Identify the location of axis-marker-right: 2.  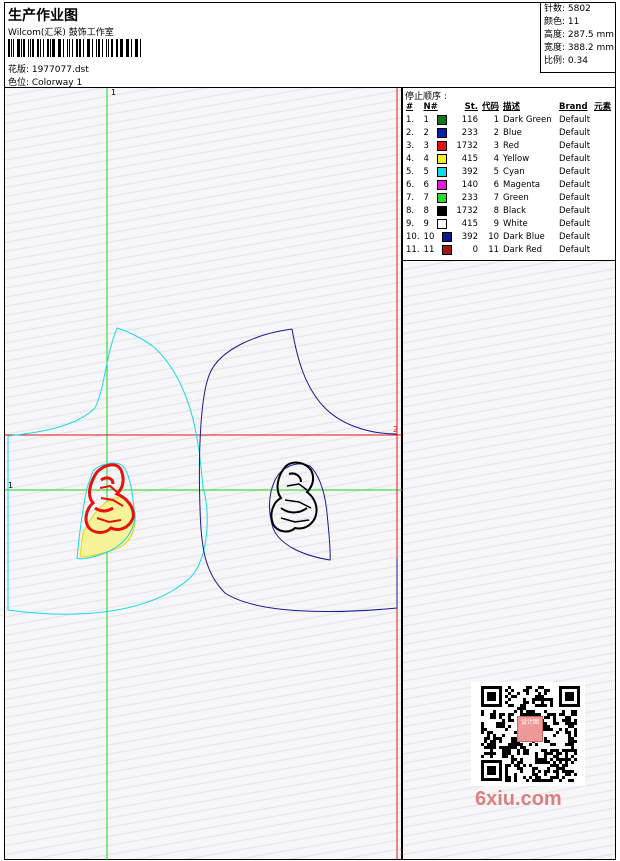
(396, 429).